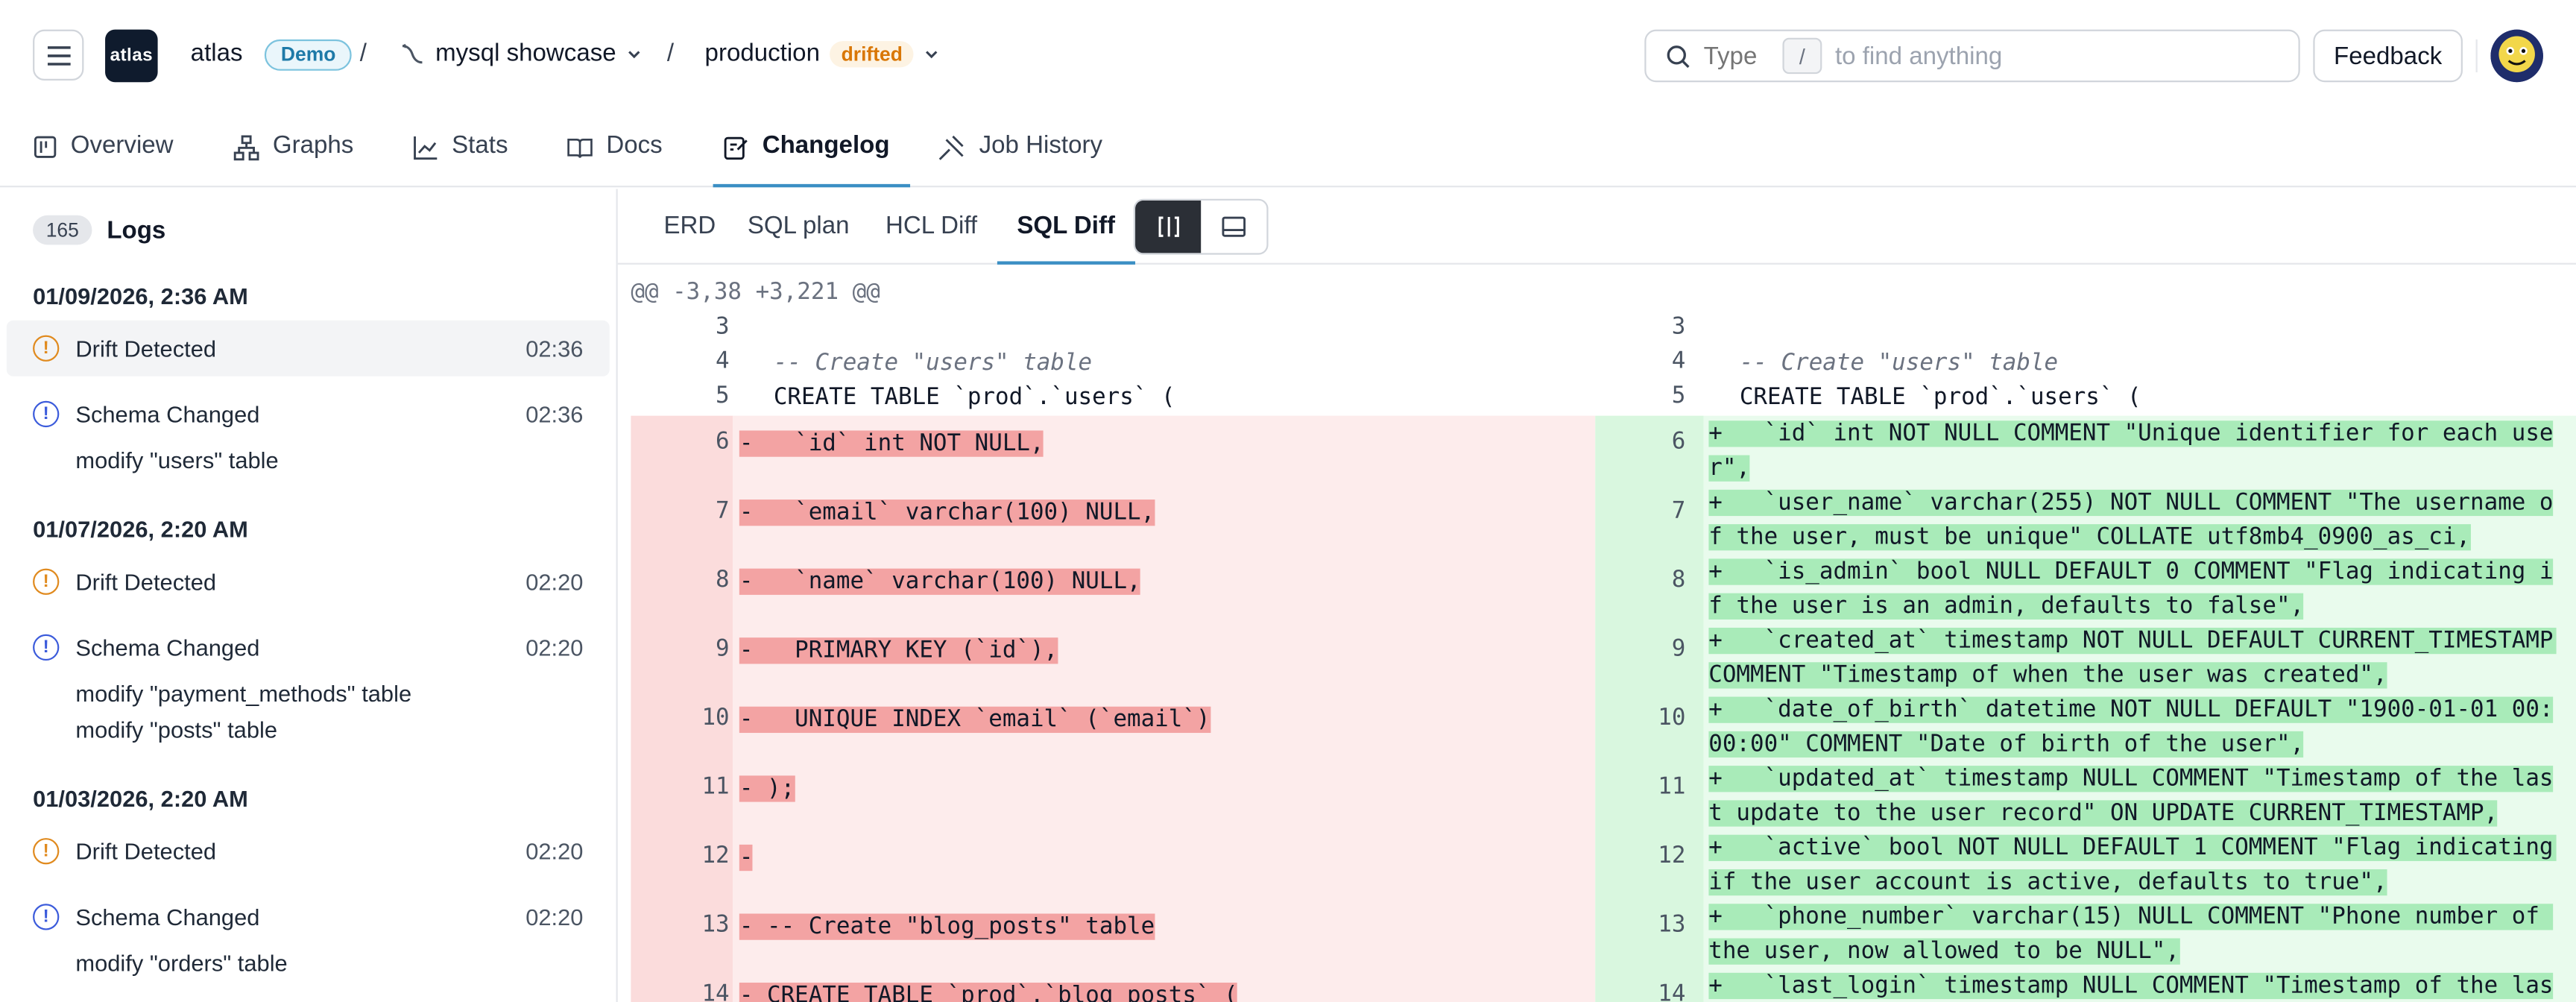  I want to click on hamburger-icon, so click(58, 55).